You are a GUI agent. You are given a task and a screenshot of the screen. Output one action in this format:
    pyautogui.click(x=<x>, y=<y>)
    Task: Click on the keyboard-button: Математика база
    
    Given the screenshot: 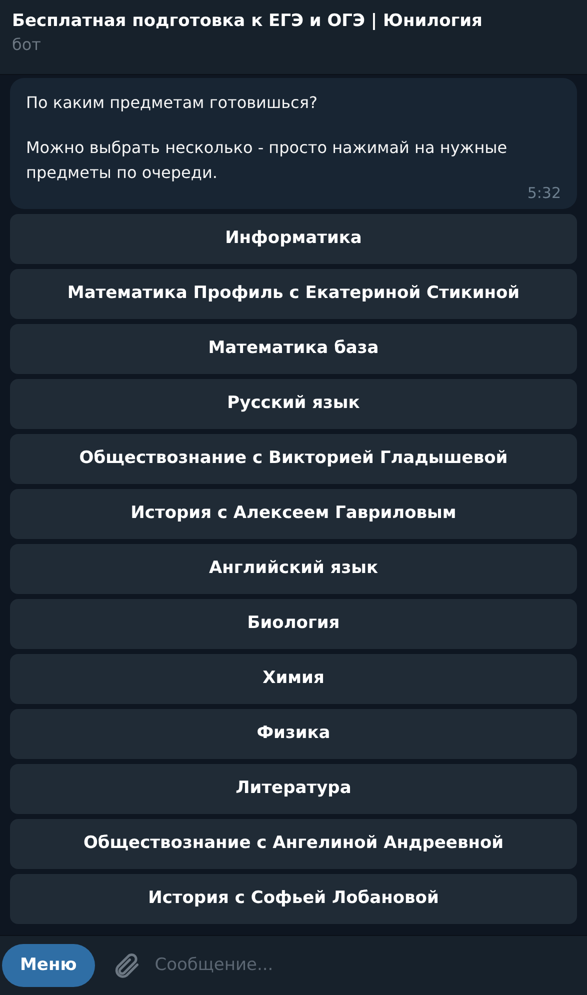 What is the action you would take?
    pyautogui.click(x=293, y=349)
    